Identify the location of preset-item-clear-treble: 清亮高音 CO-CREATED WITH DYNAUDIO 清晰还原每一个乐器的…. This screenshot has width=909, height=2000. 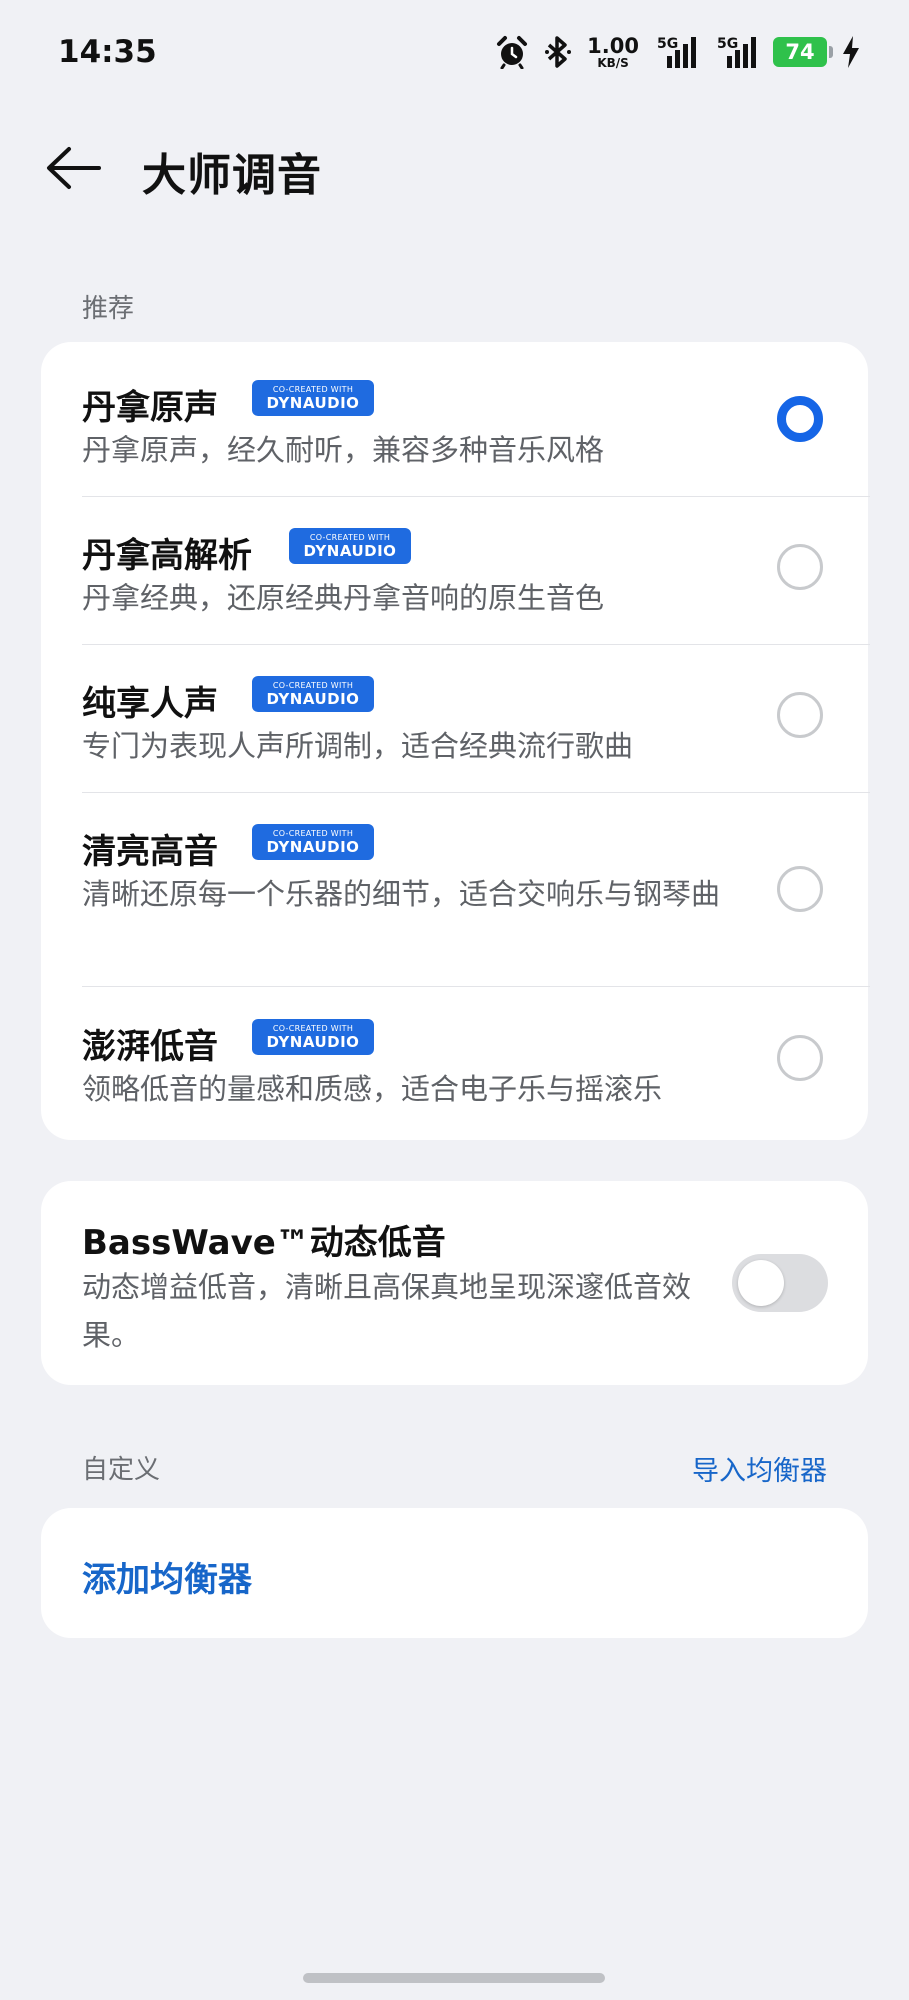
(454, 890).